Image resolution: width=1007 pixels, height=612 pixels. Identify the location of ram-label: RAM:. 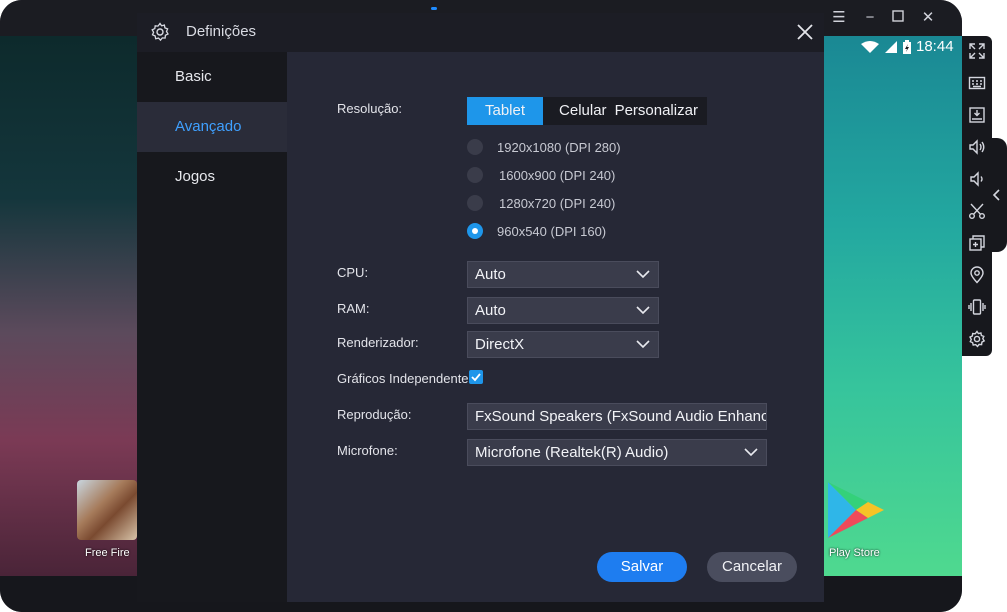
(353, 308).